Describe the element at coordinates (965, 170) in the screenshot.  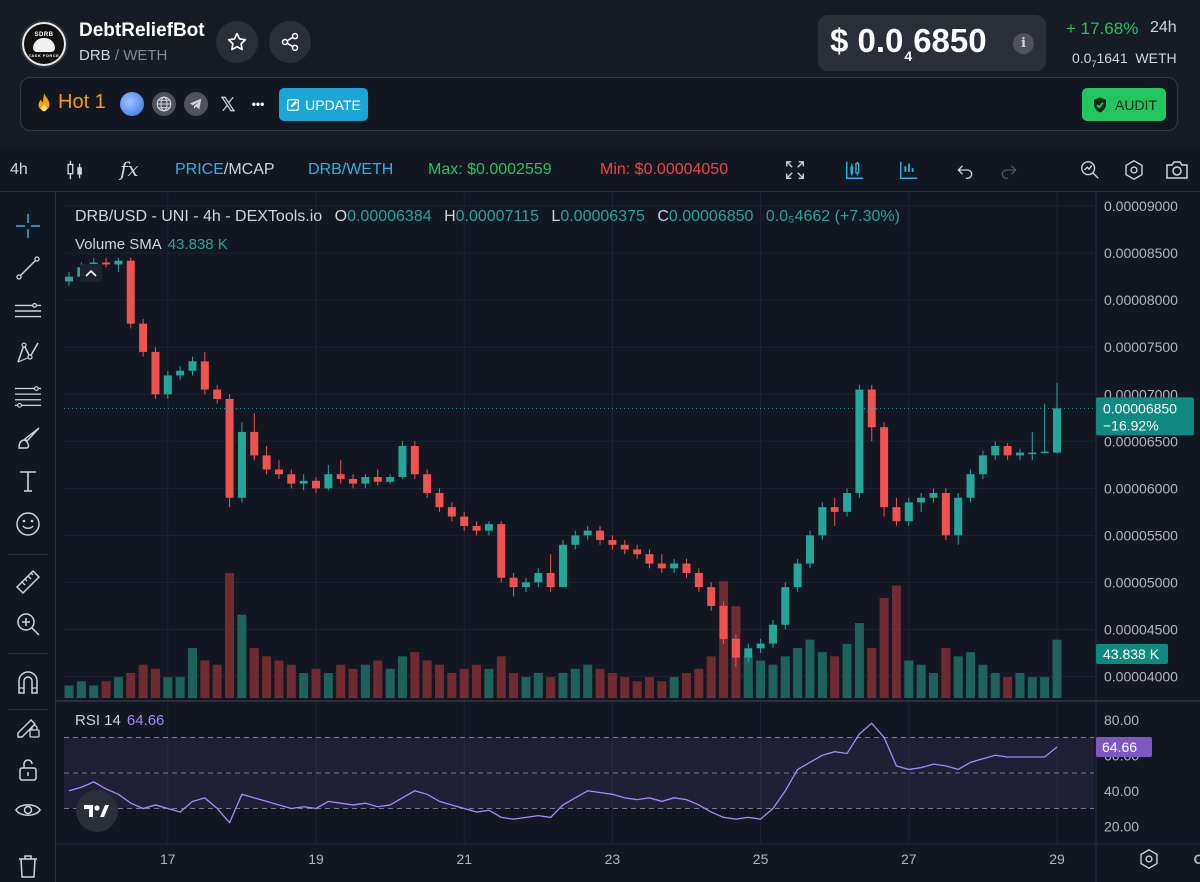
I see `undo-icon` at that location.